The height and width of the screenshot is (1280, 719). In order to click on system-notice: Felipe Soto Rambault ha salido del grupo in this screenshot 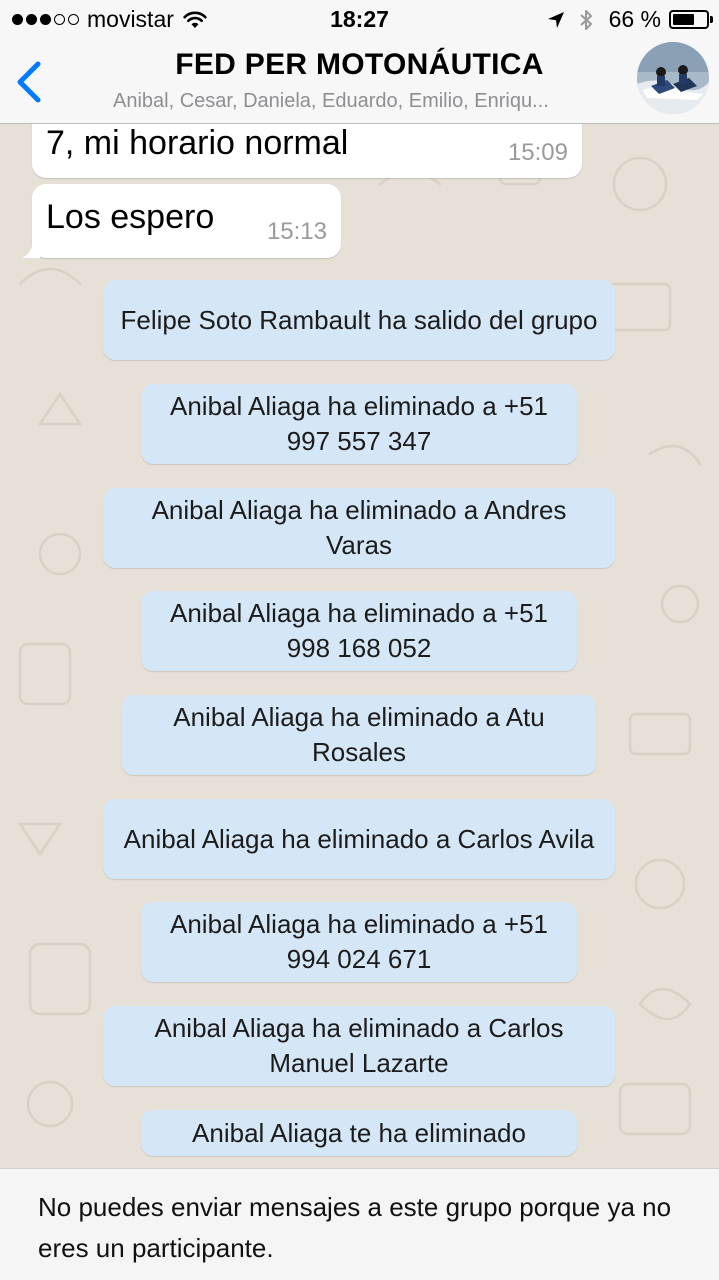, I will do `click(359, 320)`.